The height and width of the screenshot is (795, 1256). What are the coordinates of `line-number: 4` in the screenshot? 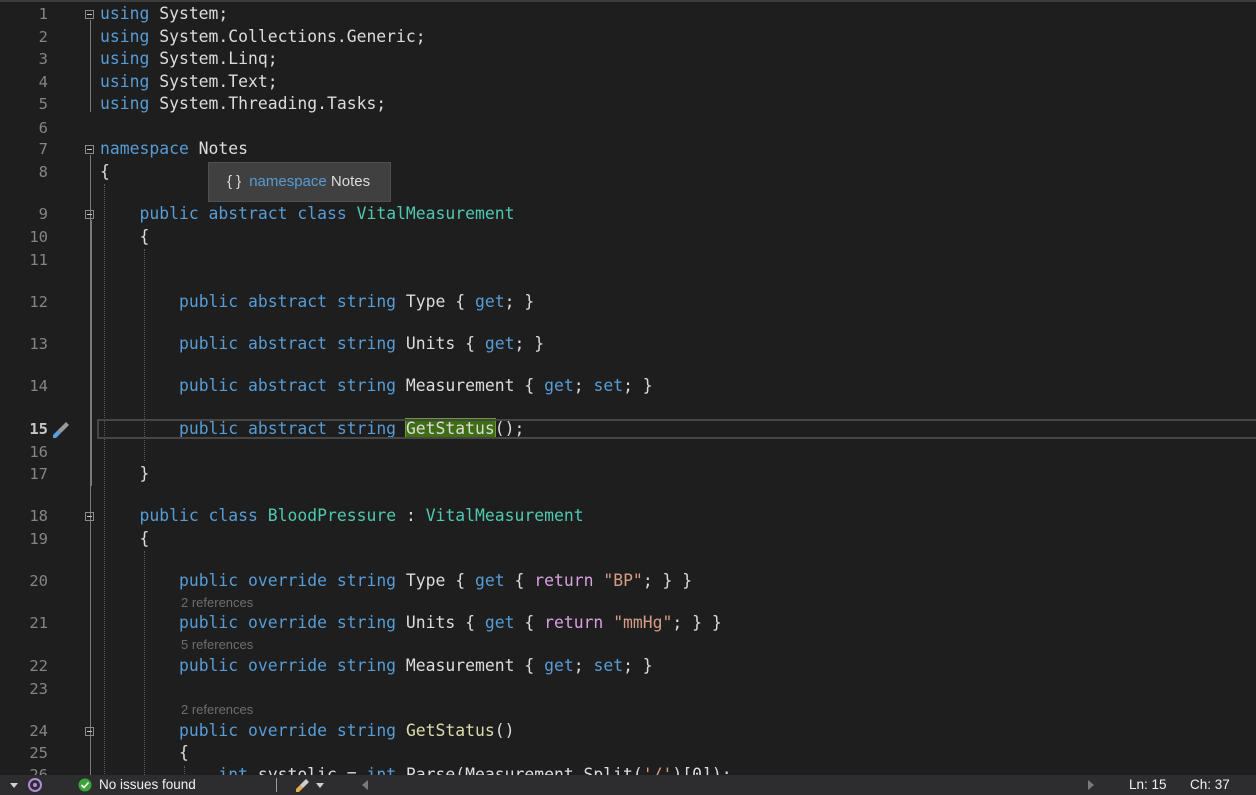 It's located at (43, 82).